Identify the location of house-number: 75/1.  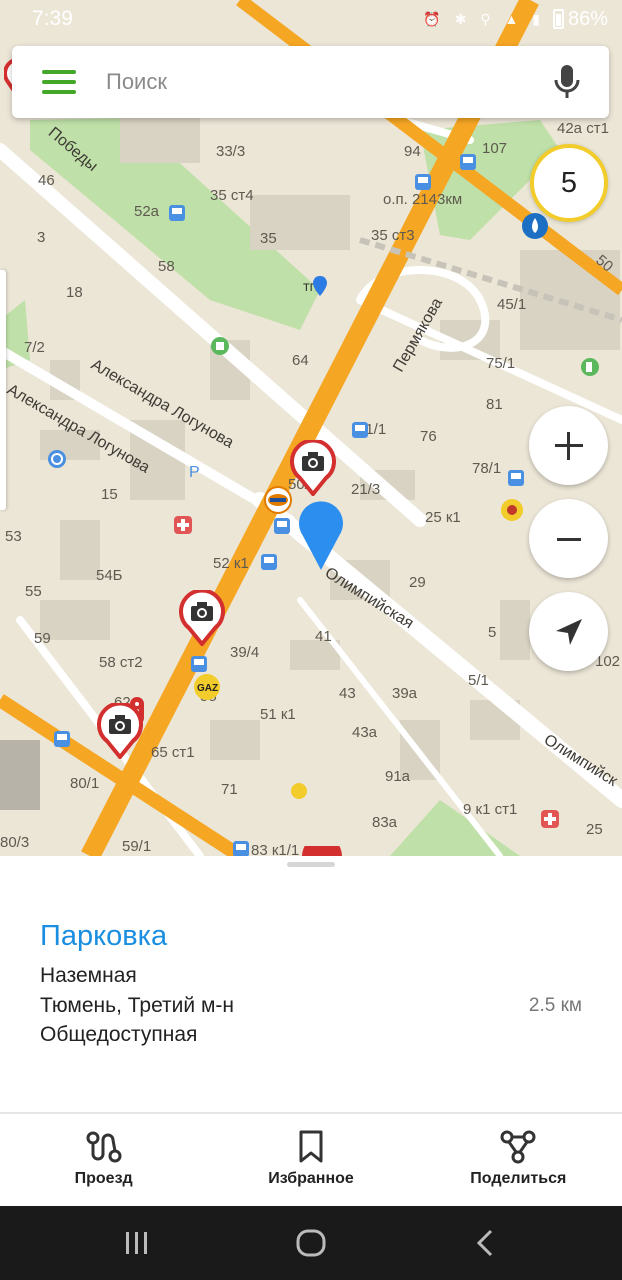
(501, 363).